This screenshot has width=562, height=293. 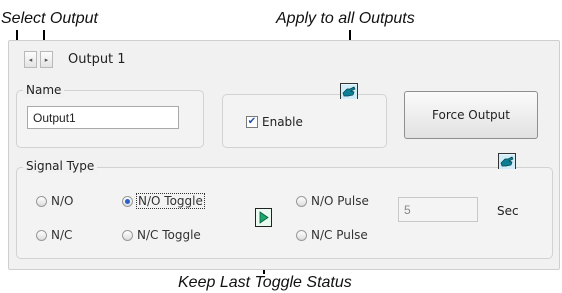 I want to click on force-output-button: Force Output, so click(x=471, y=115).